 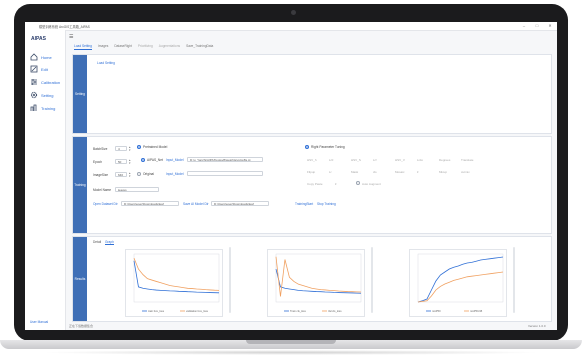 I want to click on sidebar-item-label: Setting, so click(x=47, y=95).